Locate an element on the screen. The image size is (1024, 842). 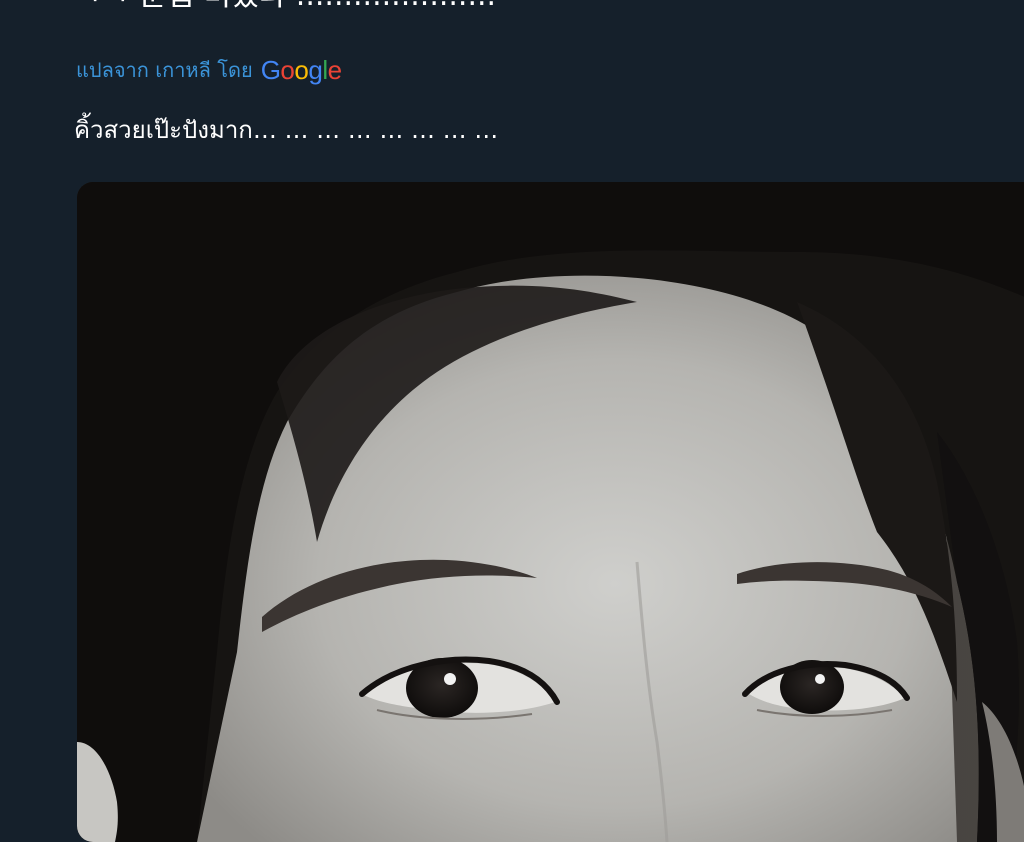
translation-attribution: แปลจาก เกาหลี โดย Google is located at coordinates (209, 70).